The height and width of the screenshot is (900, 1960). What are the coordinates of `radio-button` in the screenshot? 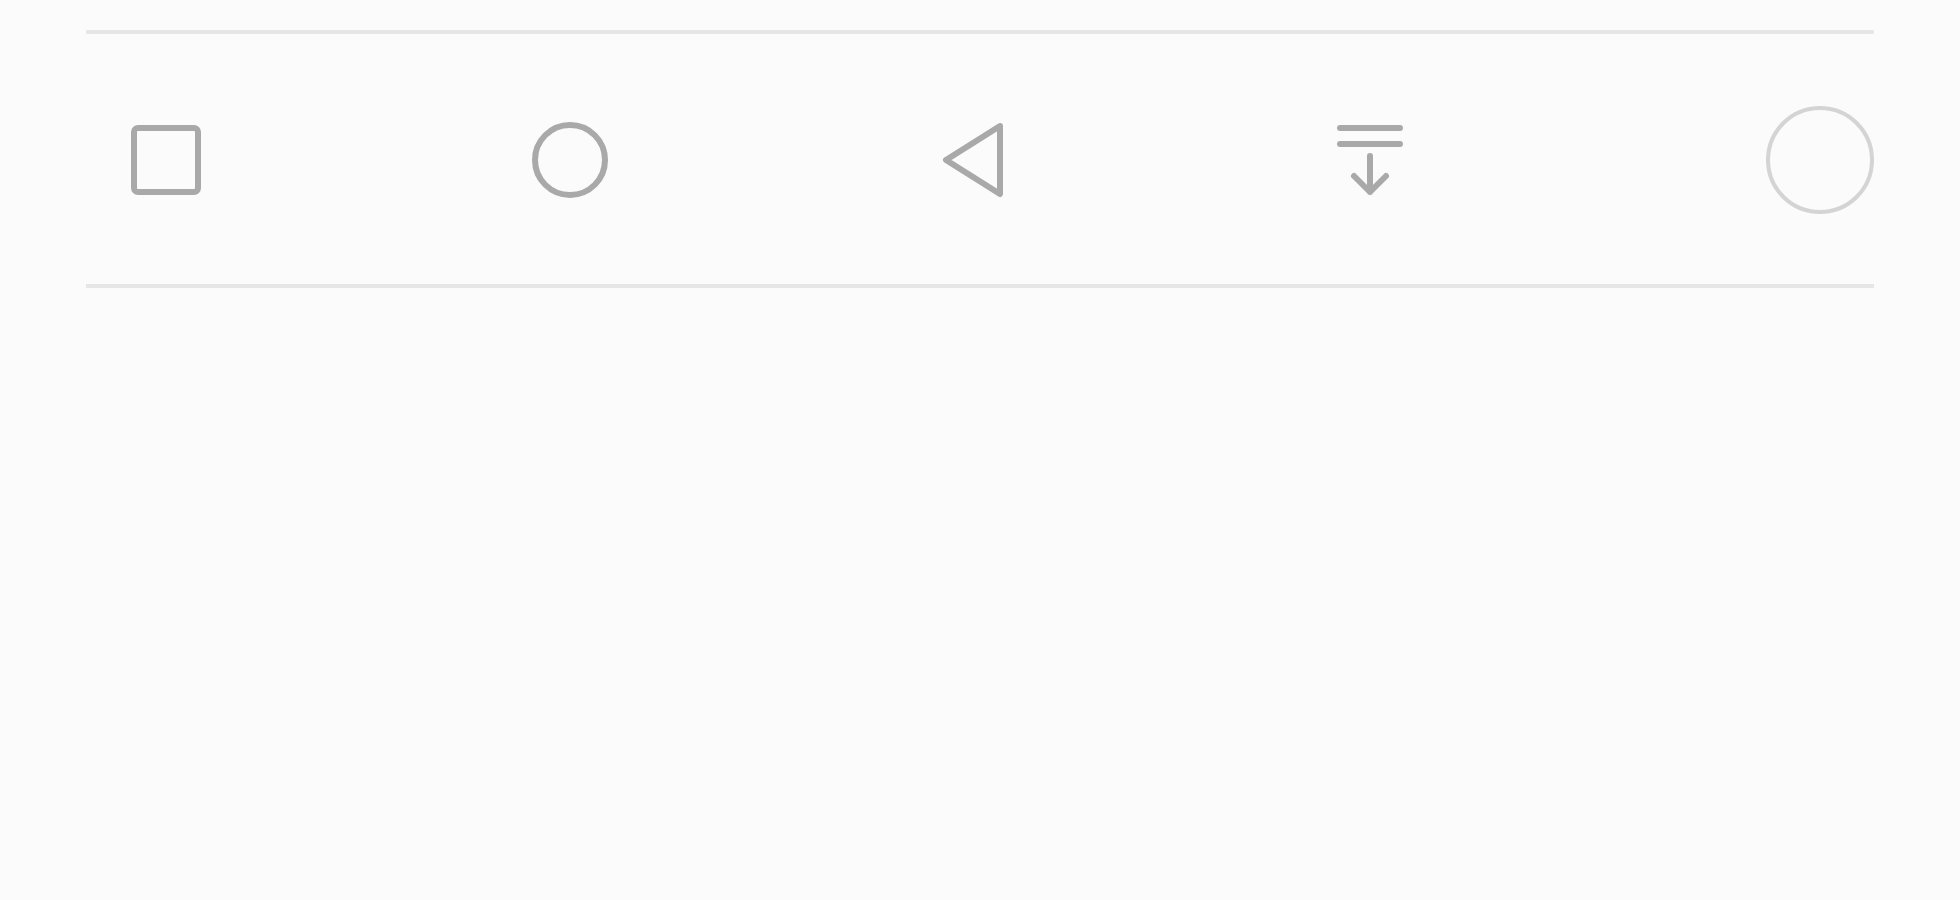 It's located at (1820, 159).